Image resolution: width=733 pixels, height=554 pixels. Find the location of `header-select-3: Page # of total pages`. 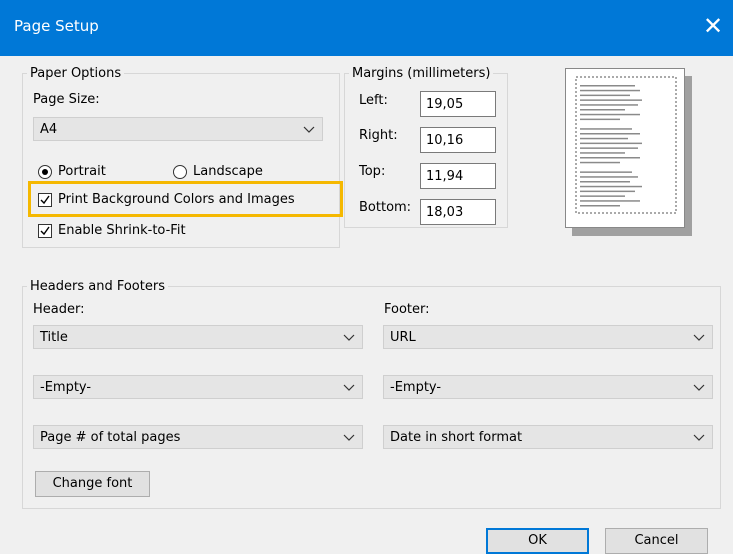

header-select-3: Page # of total pages is located at coordinates (198, 437).